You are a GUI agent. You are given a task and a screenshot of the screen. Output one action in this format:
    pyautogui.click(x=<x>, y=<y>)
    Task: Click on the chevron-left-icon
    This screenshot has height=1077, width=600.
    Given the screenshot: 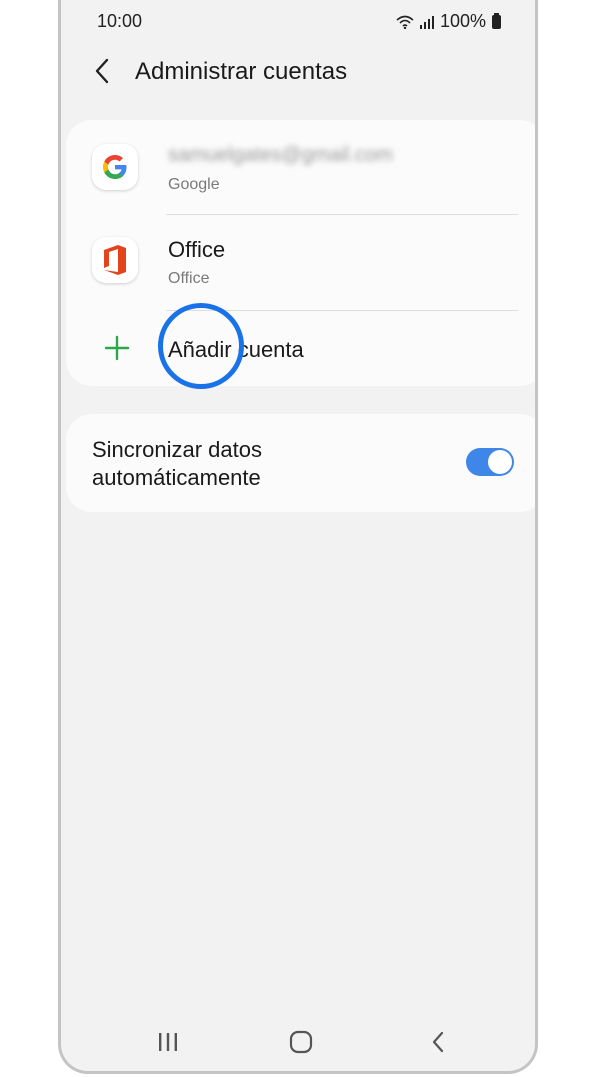 What is the action you would take?
    pyautogui.click(x=102, y=71)
    